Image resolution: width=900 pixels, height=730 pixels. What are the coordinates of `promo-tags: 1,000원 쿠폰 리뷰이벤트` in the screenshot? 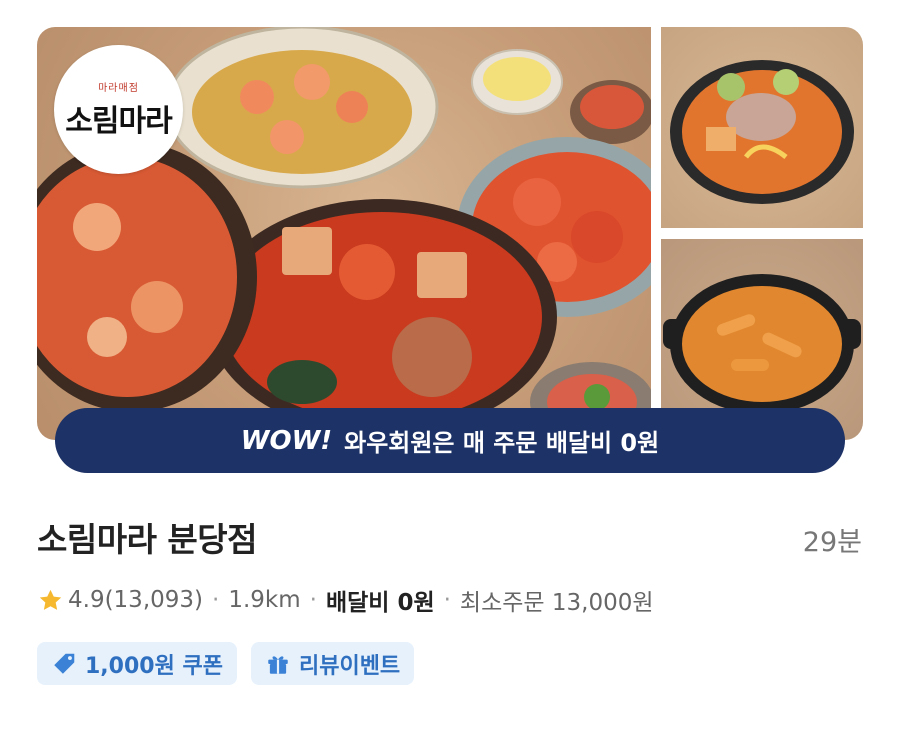 It's located at (226, 663).